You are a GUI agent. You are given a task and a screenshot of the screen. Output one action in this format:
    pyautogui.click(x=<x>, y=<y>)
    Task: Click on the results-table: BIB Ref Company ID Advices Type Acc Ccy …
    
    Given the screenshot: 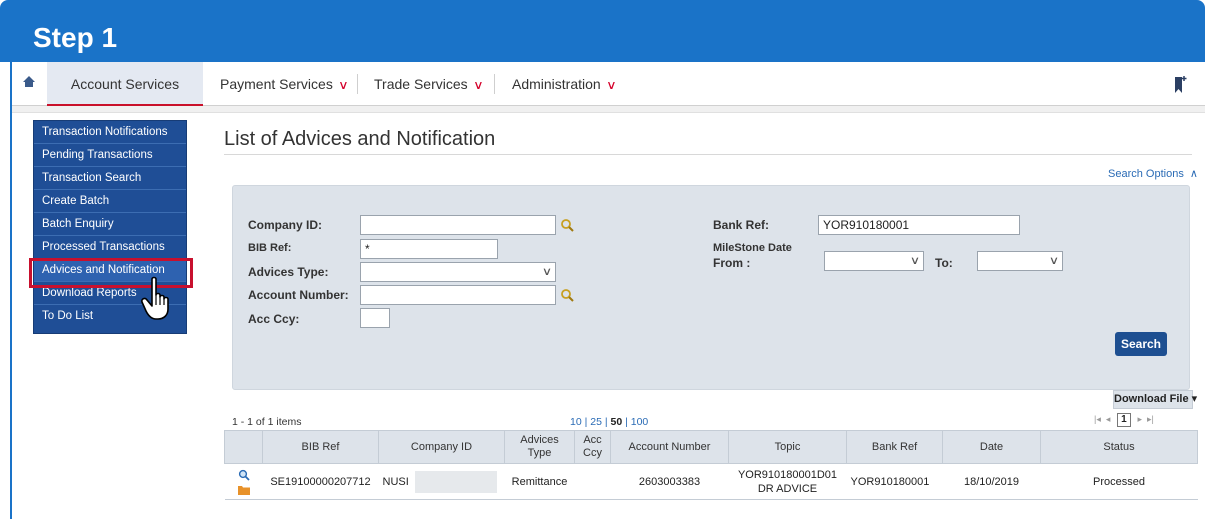 What is the action you would take?
    pyautogui.click(x=711, y=465)
    